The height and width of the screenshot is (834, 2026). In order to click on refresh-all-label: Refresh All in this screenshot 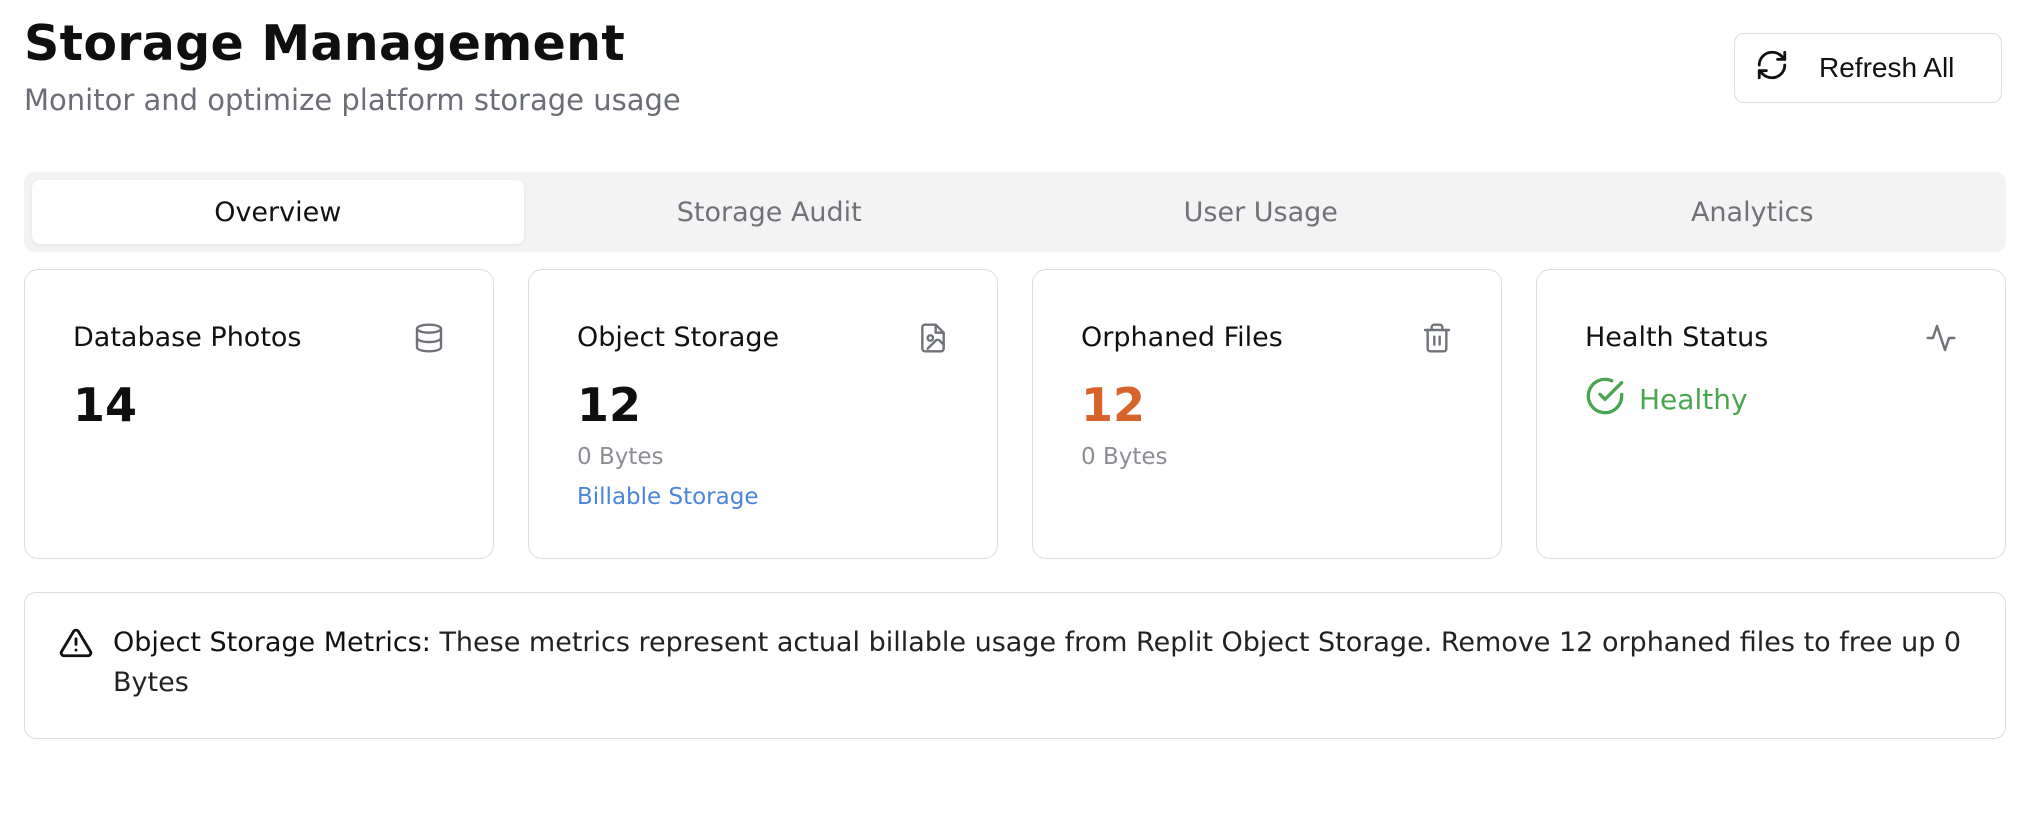, I will do `click(1887, 67)`.